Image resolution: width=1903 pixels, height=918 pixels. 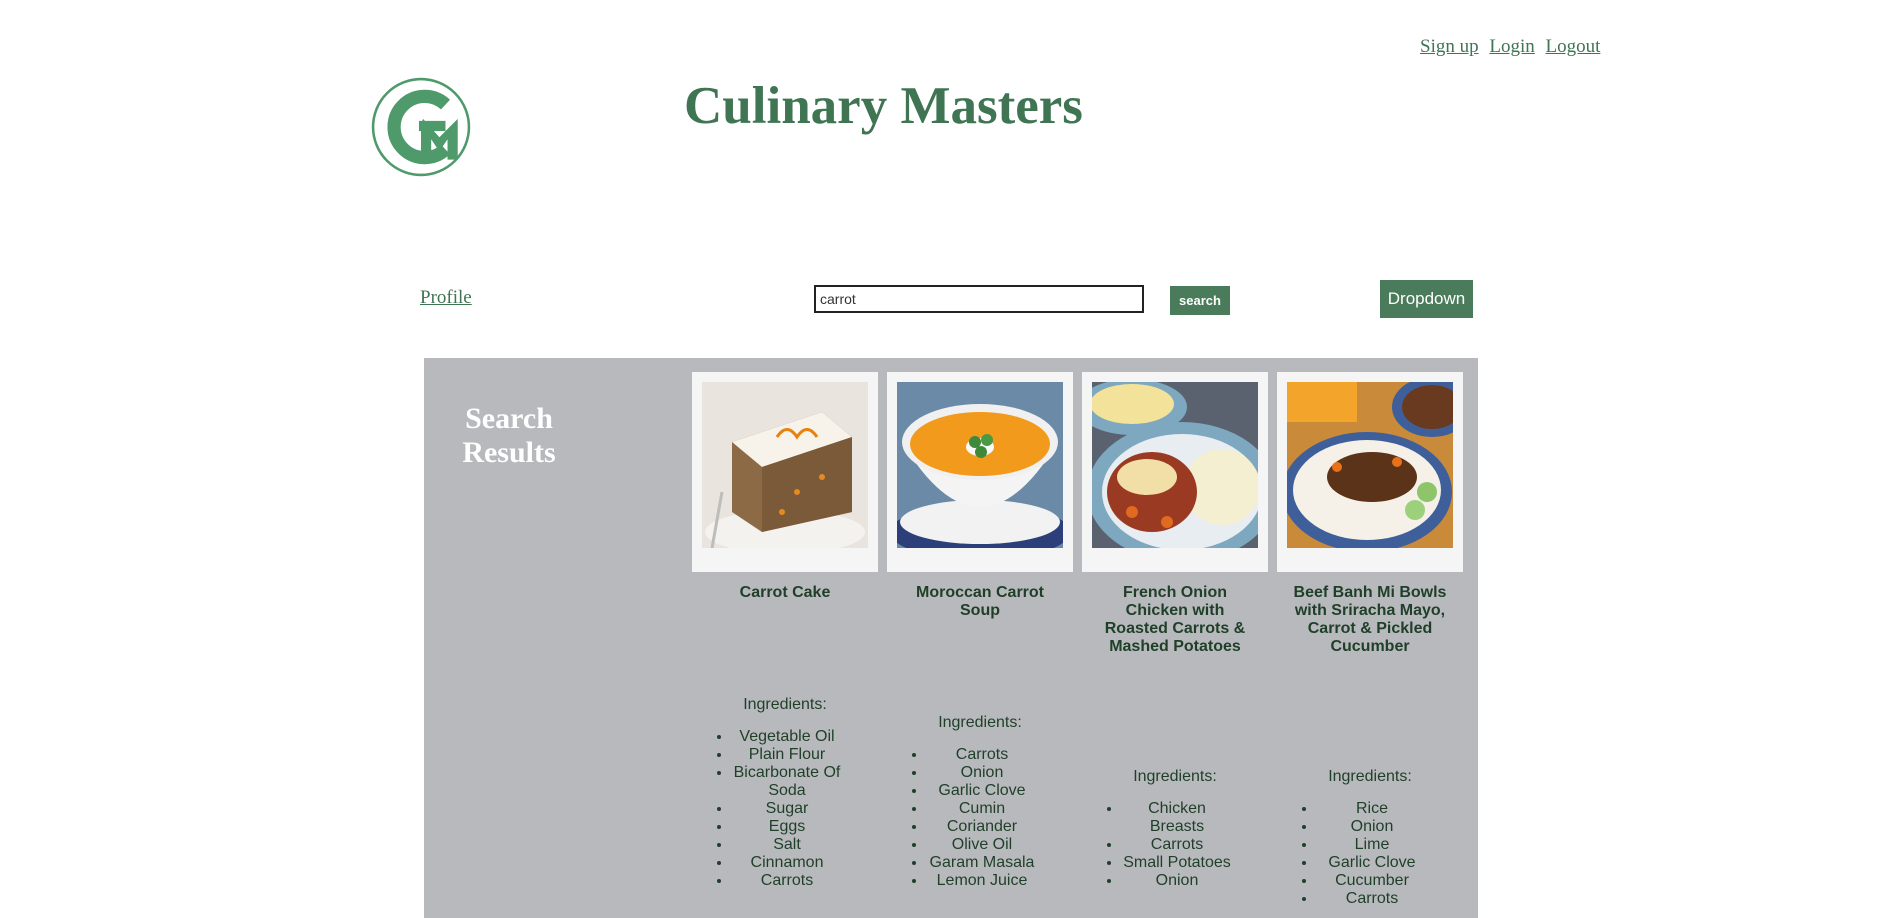 What do you see at coordinates (787, 845) in the screenshot?
I see `list-item: Salt` at bounding box center [787, 845].